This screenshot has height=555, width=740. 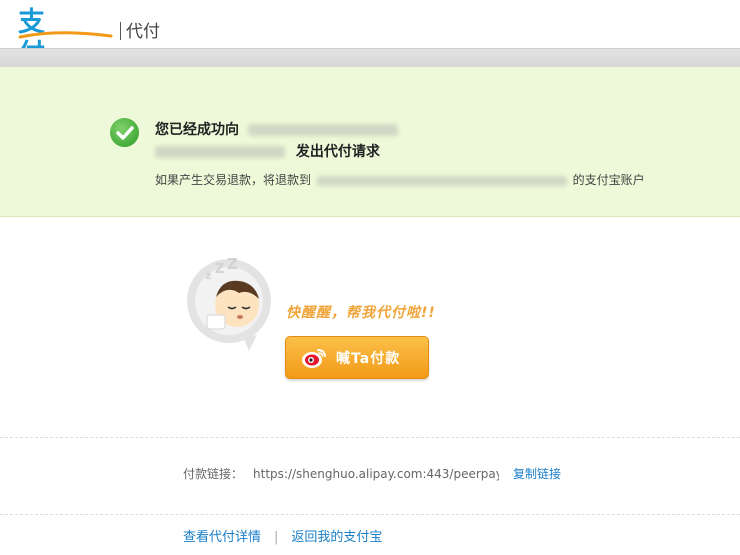 I want to click on success-prefix: 您已经成功向, so click(x=197, y=130).